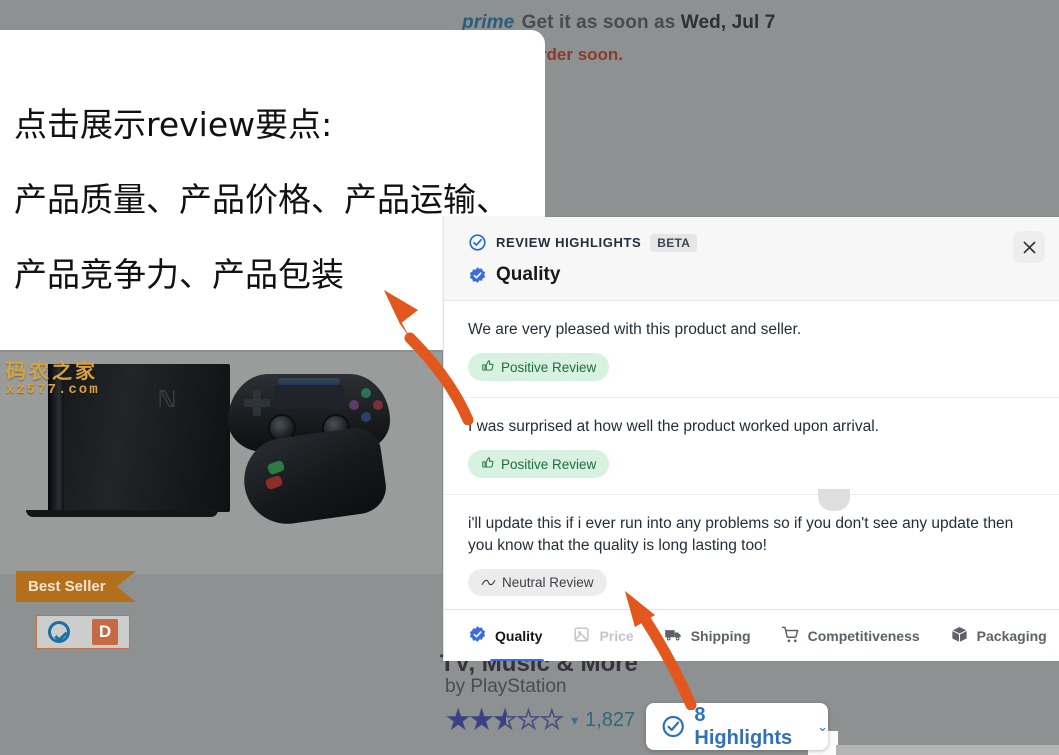 This screenshot has width=1059, height=755. I want to click on truck-icon, so click(673, 636).